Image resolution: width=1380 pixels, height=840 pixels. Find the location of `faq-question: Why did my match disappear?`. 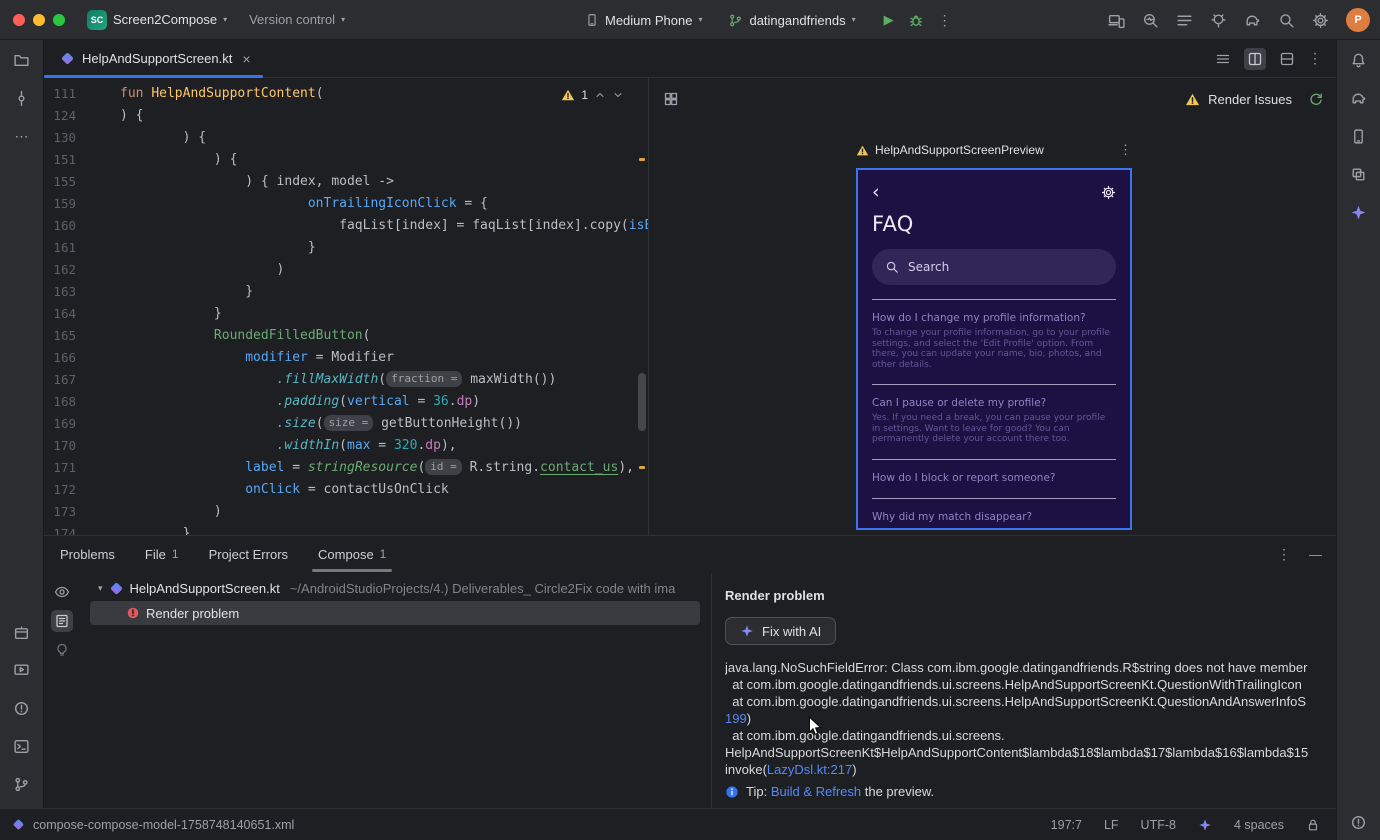

faq-question: Why did my match disappear? is located at coordinates (994, 517).